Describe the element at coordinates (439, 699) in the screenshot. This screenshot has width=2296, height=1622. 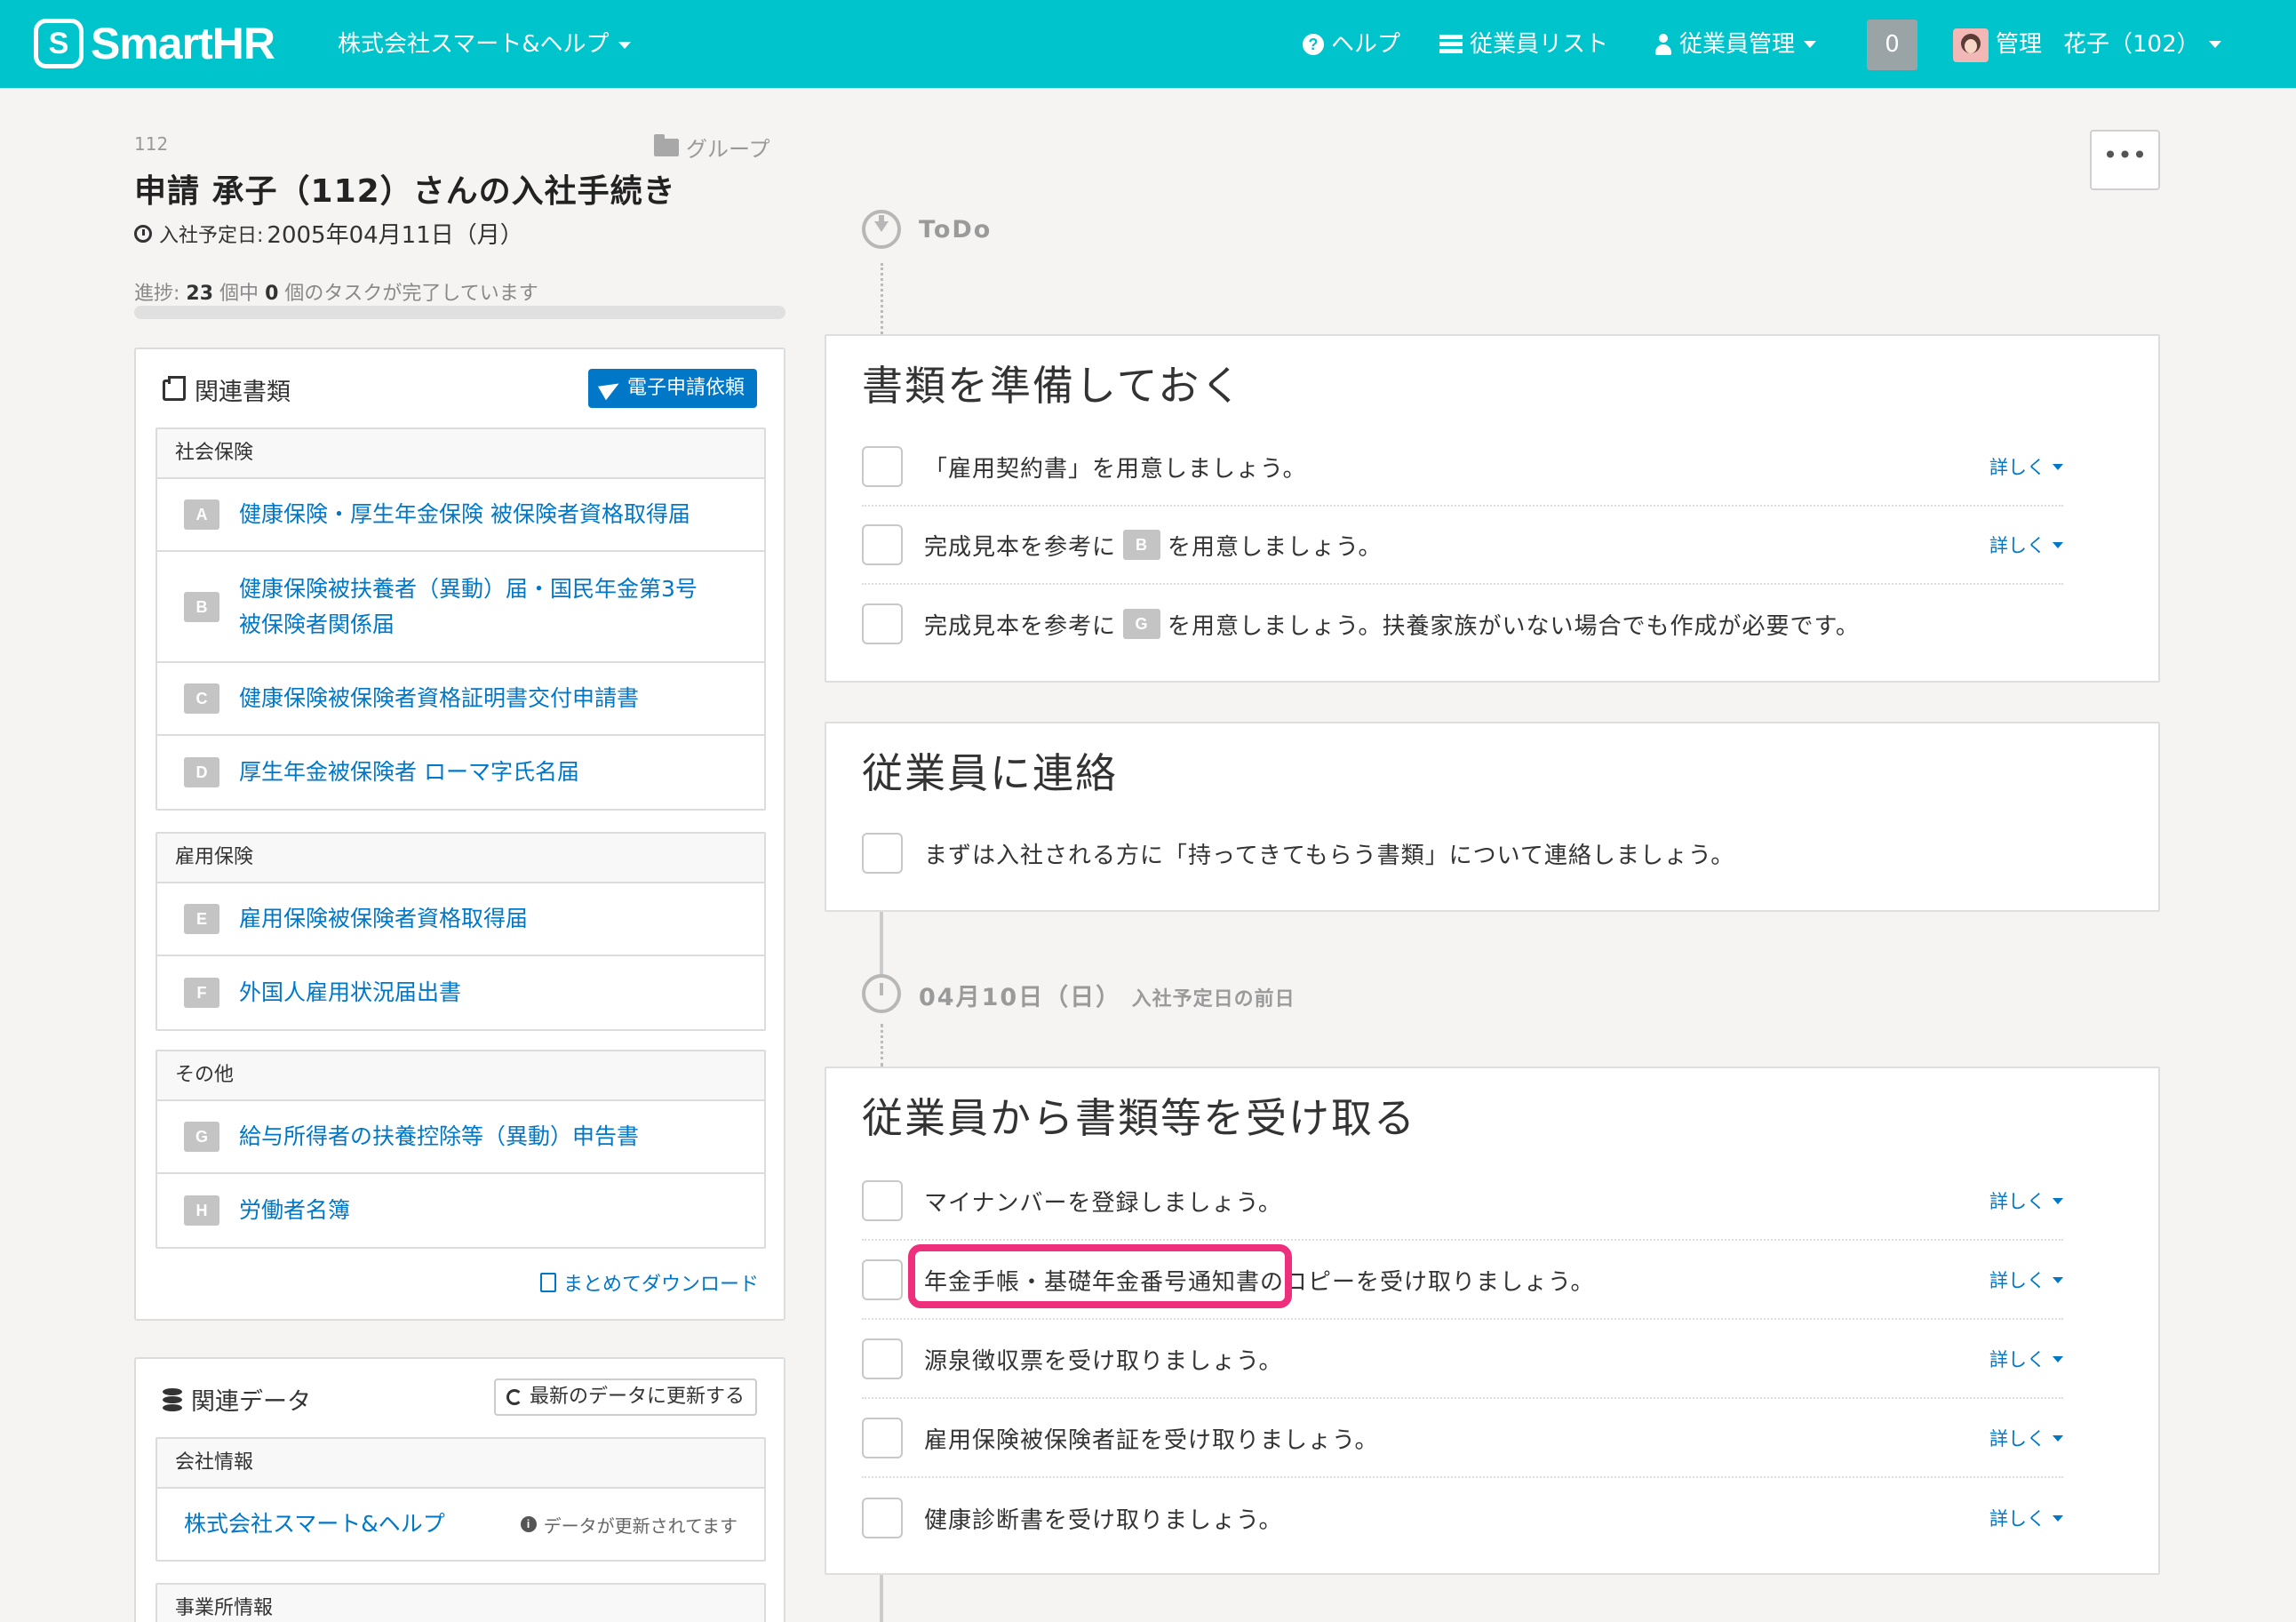
I see `document-link: 健康保険被保険者資格証明書交付申請書` at that location.